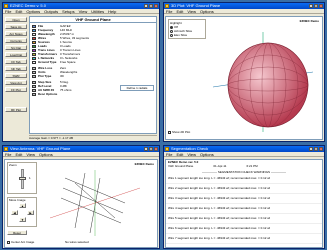  What do you see at coordinates (22, 212) in the screenshot?
I see `move-image-group: Move Image ▲ ◀ ▶ ▼` at bounding box center [22, 212].